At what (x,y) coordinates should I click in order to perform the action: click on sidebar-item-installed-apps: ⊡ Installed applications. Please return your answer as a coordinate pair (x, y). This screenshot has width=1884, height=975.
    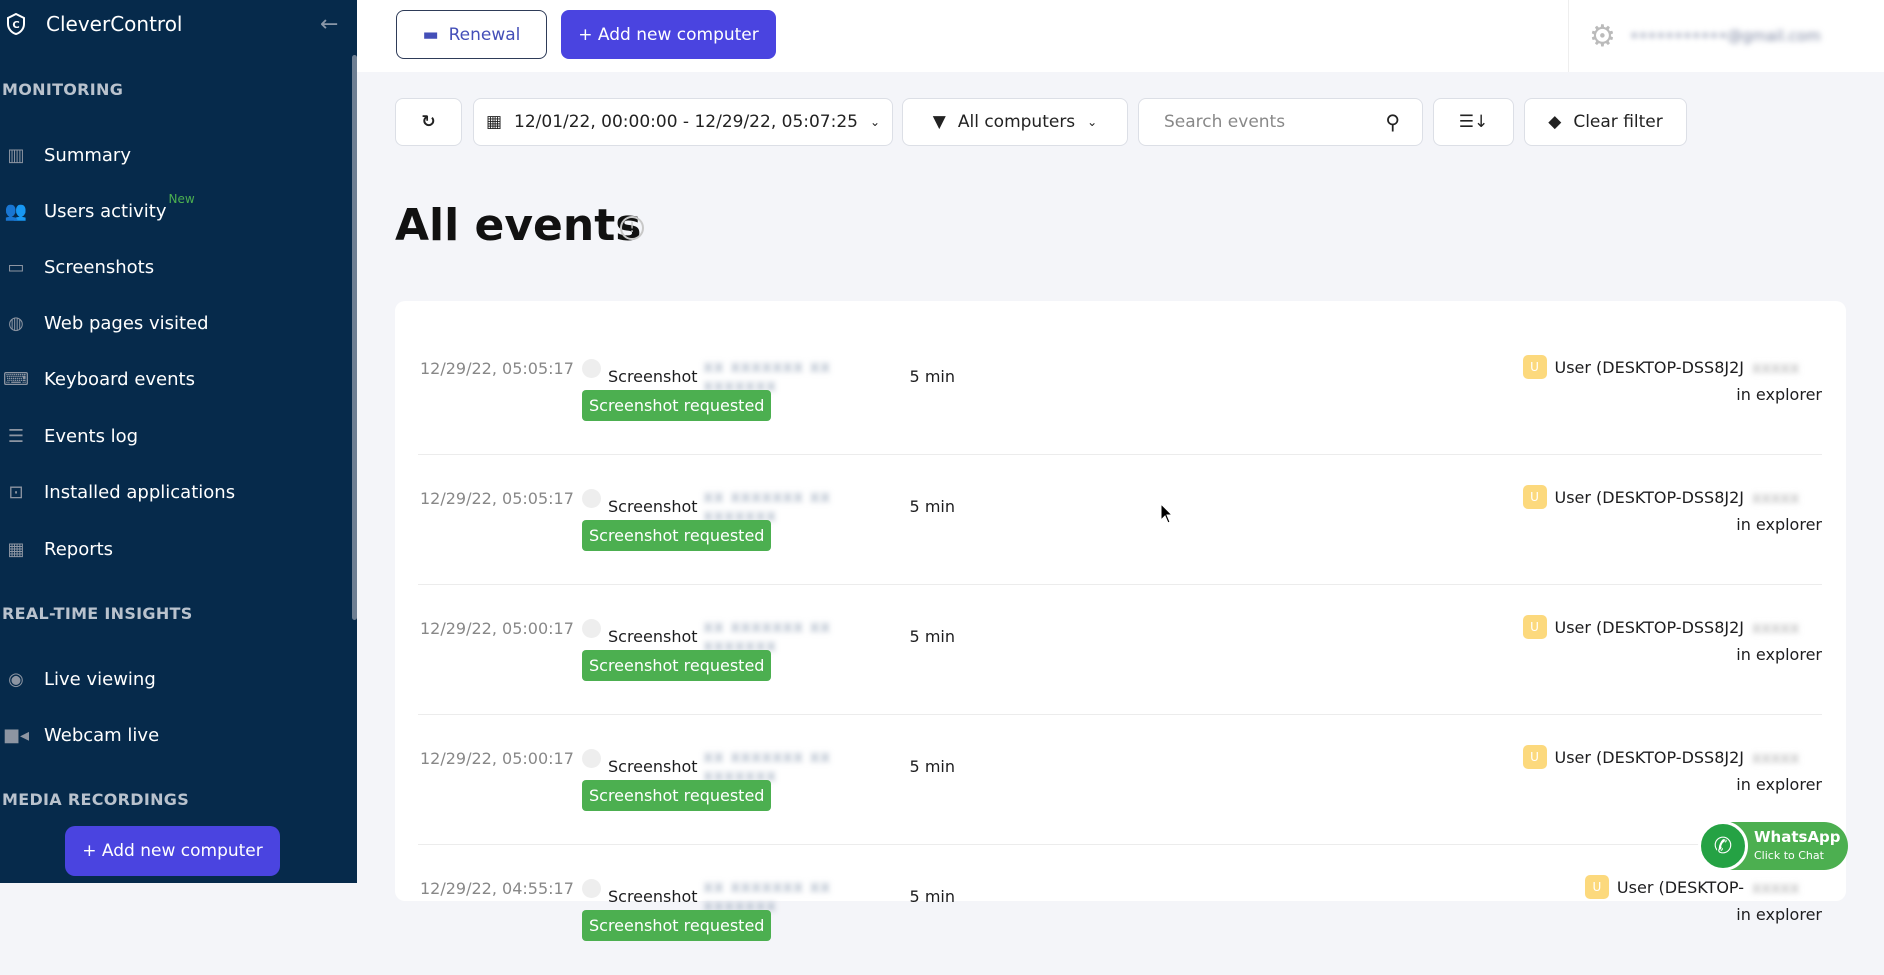
    Looking at the image, I should click on (118, 492).